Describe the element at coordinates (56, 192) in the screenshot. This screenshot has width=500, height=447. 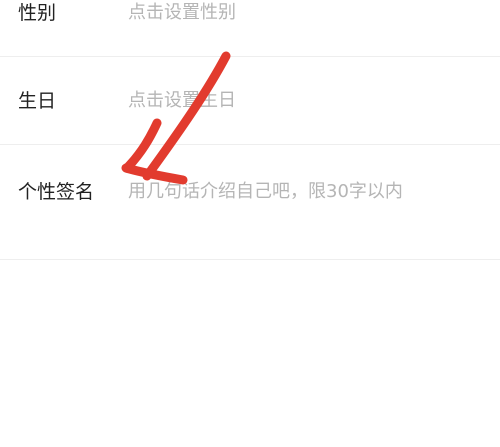
I see `signature-label: 个性签名` at that location.